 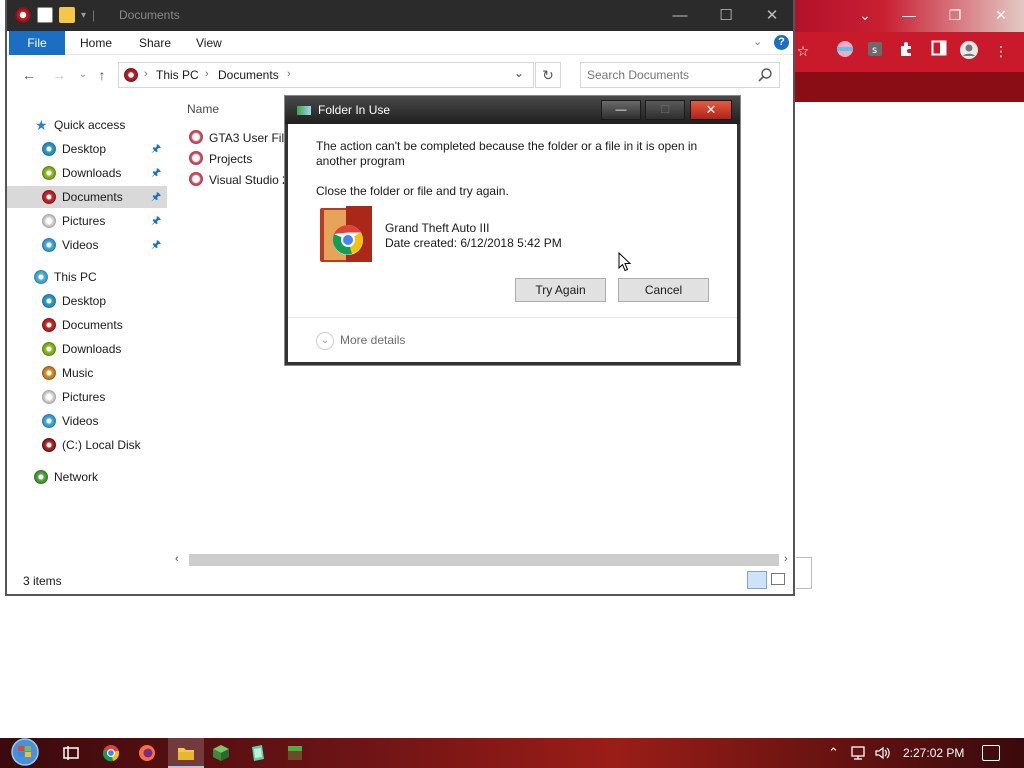 I want to click on browser-minimize-button: —, so click(x=909, y=15).